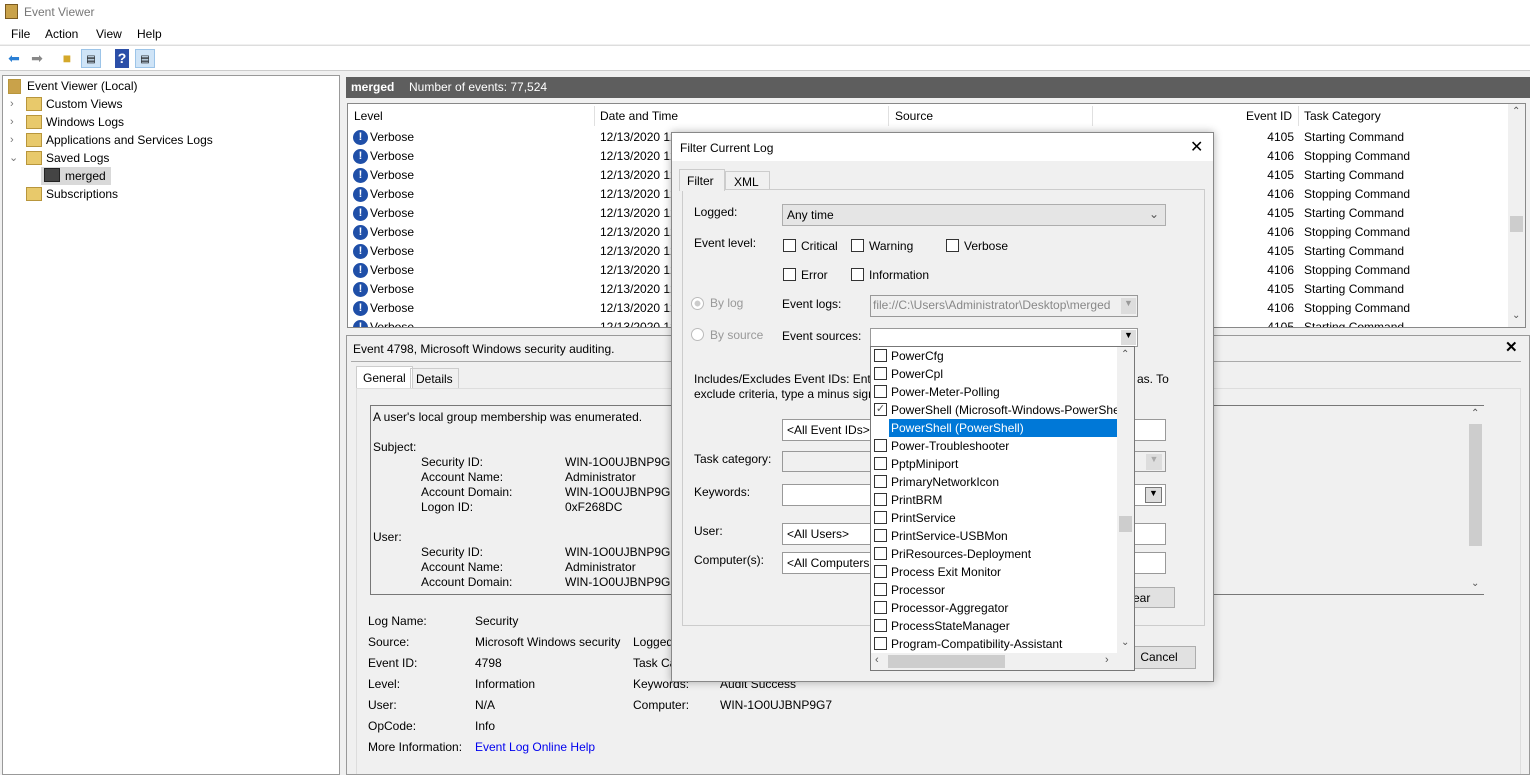  I want to click on source-item: Processor, so click(995, 590).